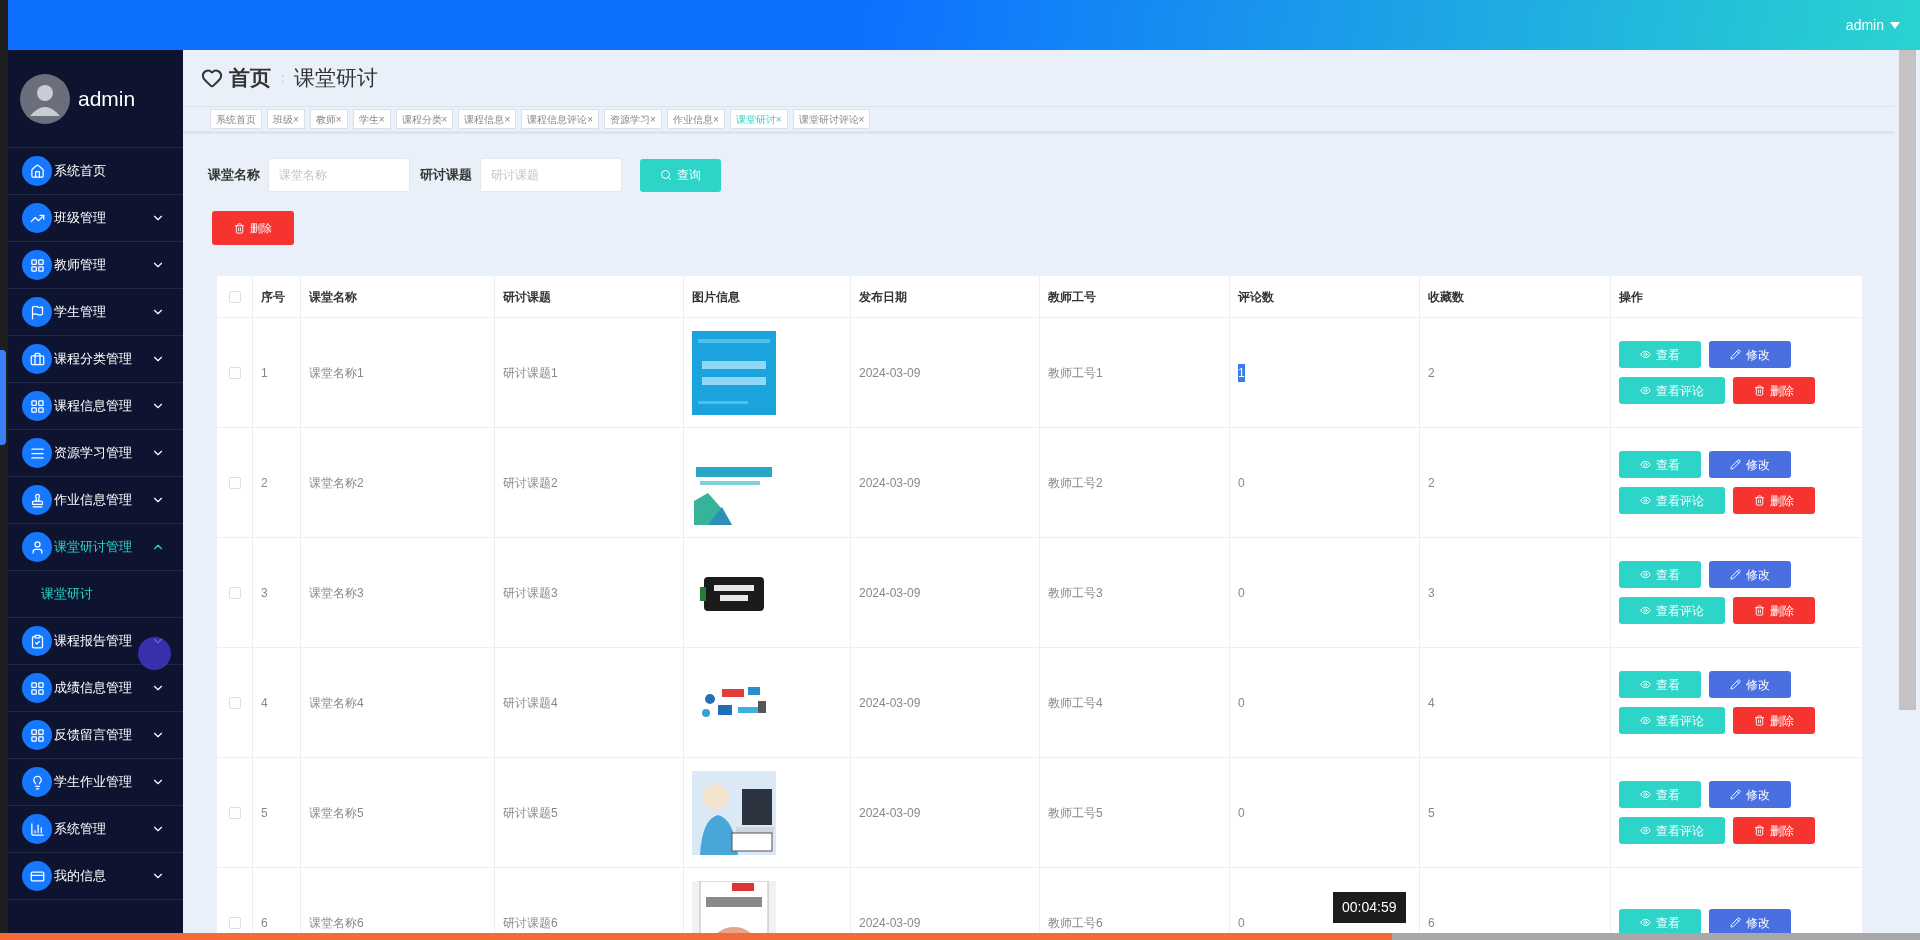 This screenshot has width=1920, height=940. Describe the element at coordinates (45, 98) in the screenshot. I see `avatar` at that location.